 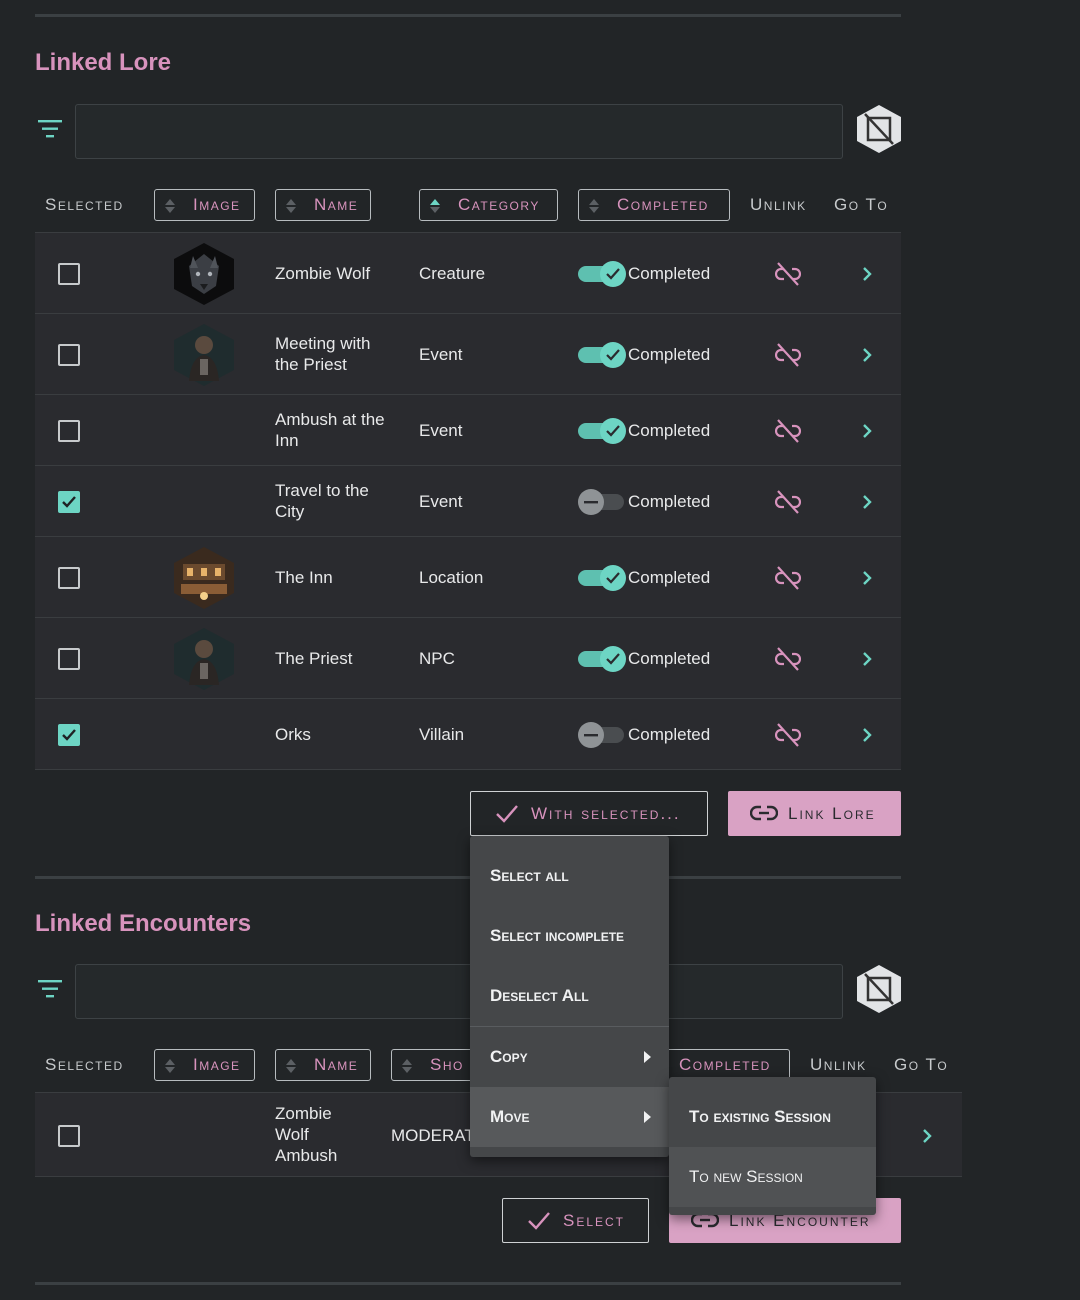 I want to click on table-row: Zombie Wolf Creature Completed, so click(x=468, y=273).